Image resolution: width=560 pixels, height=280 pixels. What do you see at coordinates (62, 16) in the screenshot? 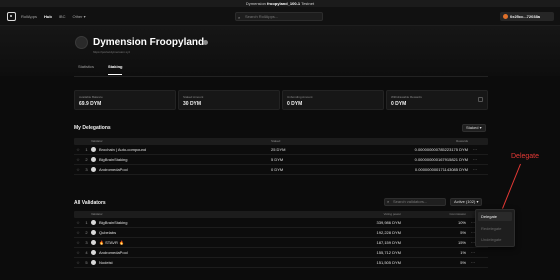
I see `nav-link-ibc: IBC` at bounding box center [62, 16].